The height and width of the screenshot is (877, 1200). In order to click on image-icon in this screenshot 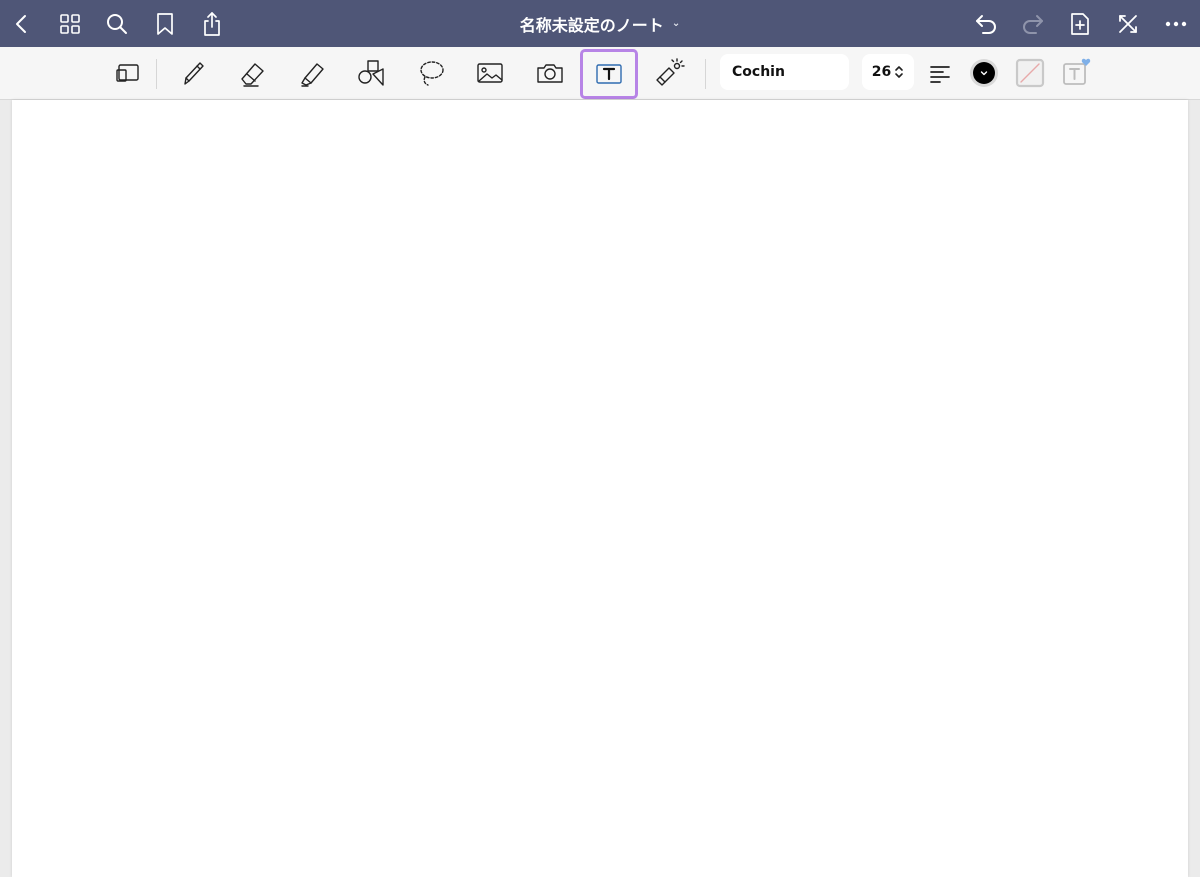, I will do `click(490, 73)`.